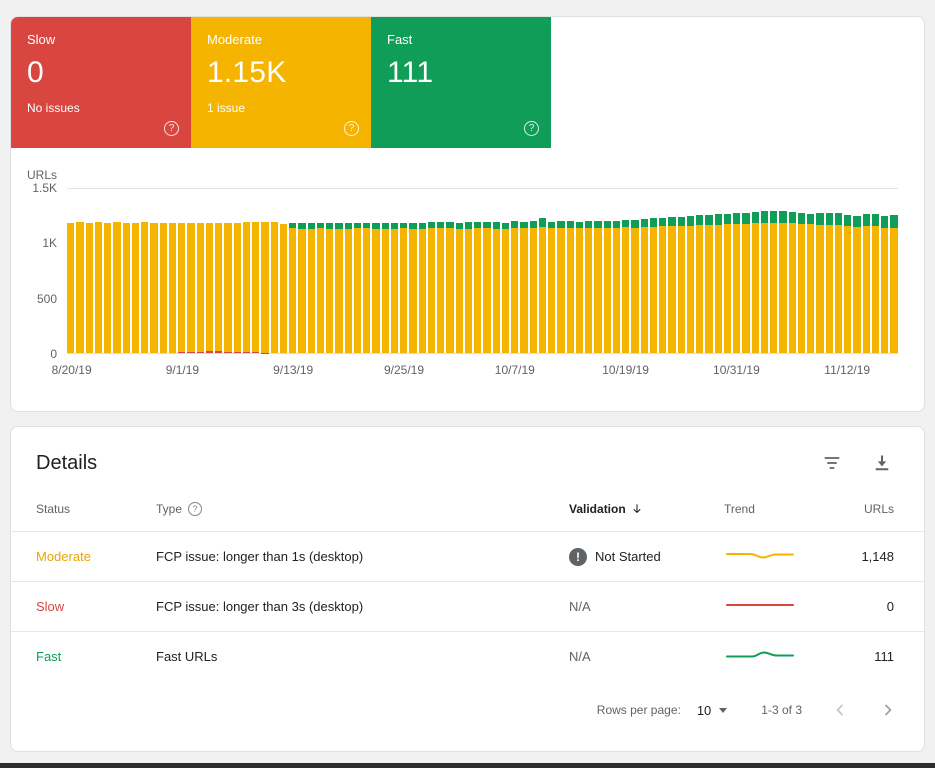 This screenshot has height=768, width=935. I want to click on rows-per-page-select: 10, so click(712, 710).